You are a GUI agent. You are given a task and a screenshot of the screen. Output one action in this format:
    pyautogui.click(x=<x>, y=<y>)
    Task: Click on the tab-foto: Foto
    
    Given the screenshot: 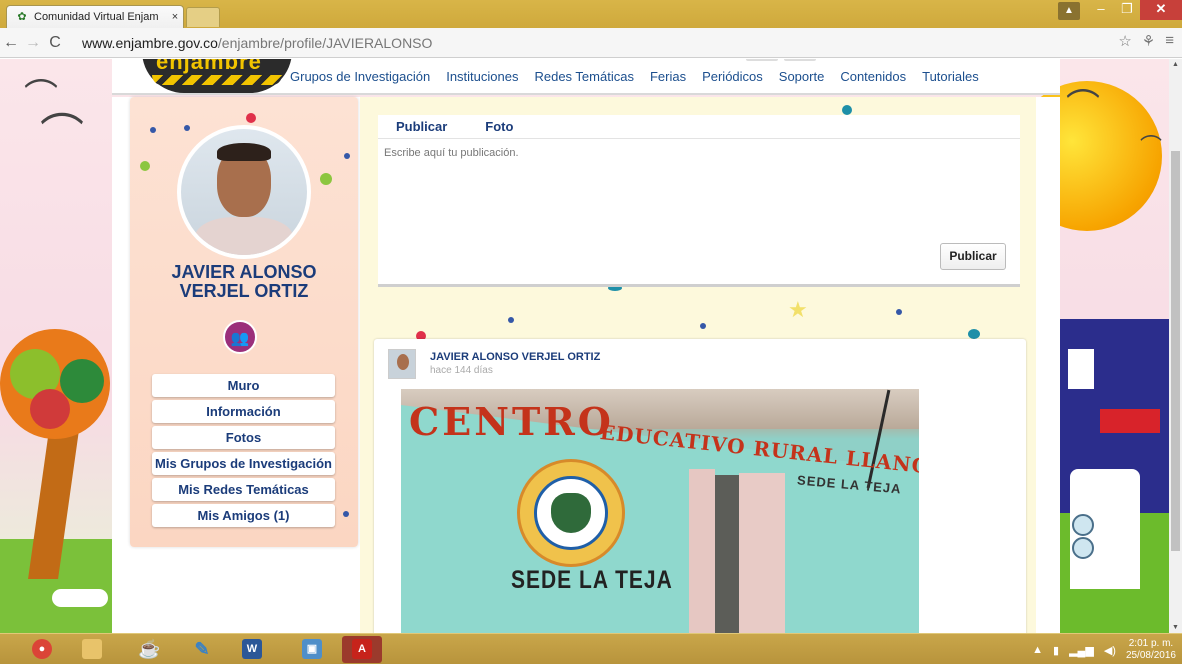 What is the action you would take?
    pyautogui.click(x=499, y=126)
    